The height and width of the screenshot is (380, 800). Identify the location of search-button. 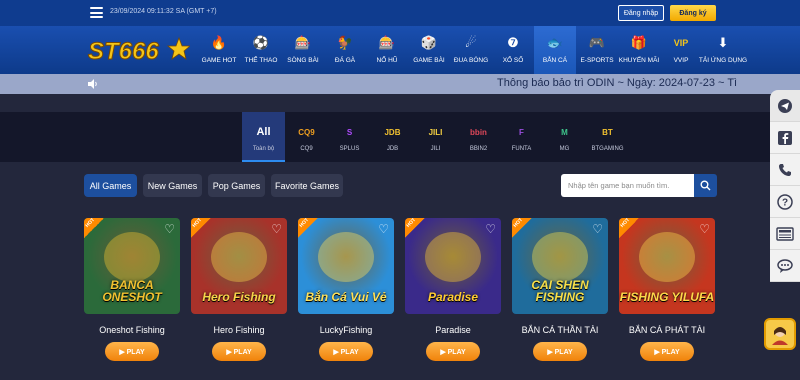
(705, 185).